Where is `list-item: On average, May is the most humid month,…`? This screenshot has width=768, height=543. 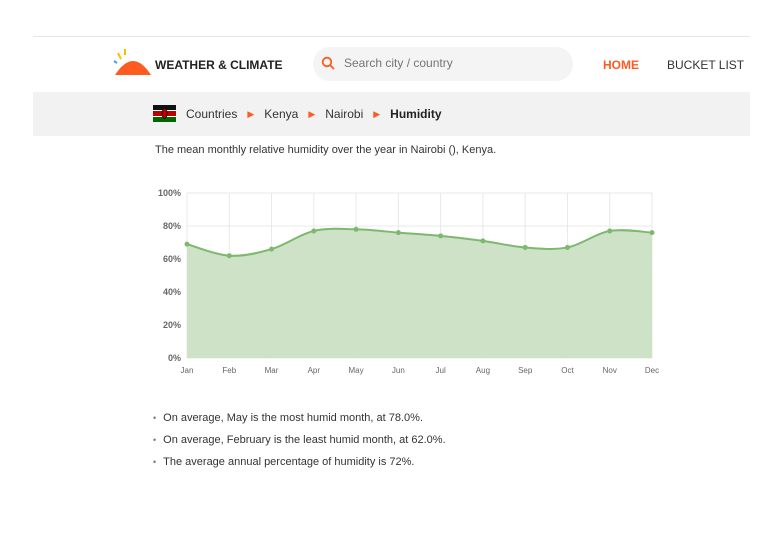
list-item: On average, May is the most humid month,… is located at coordinates (299, 418).